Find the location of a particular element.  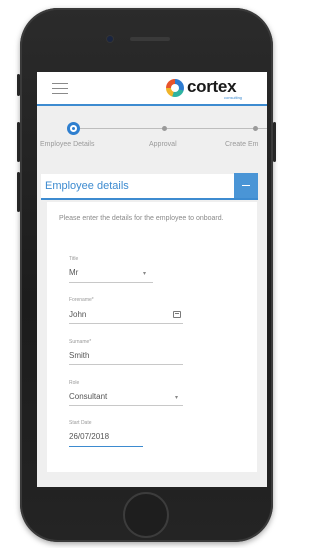

start-date-input: 26/07/2018 is located at coordinates (89, 436).